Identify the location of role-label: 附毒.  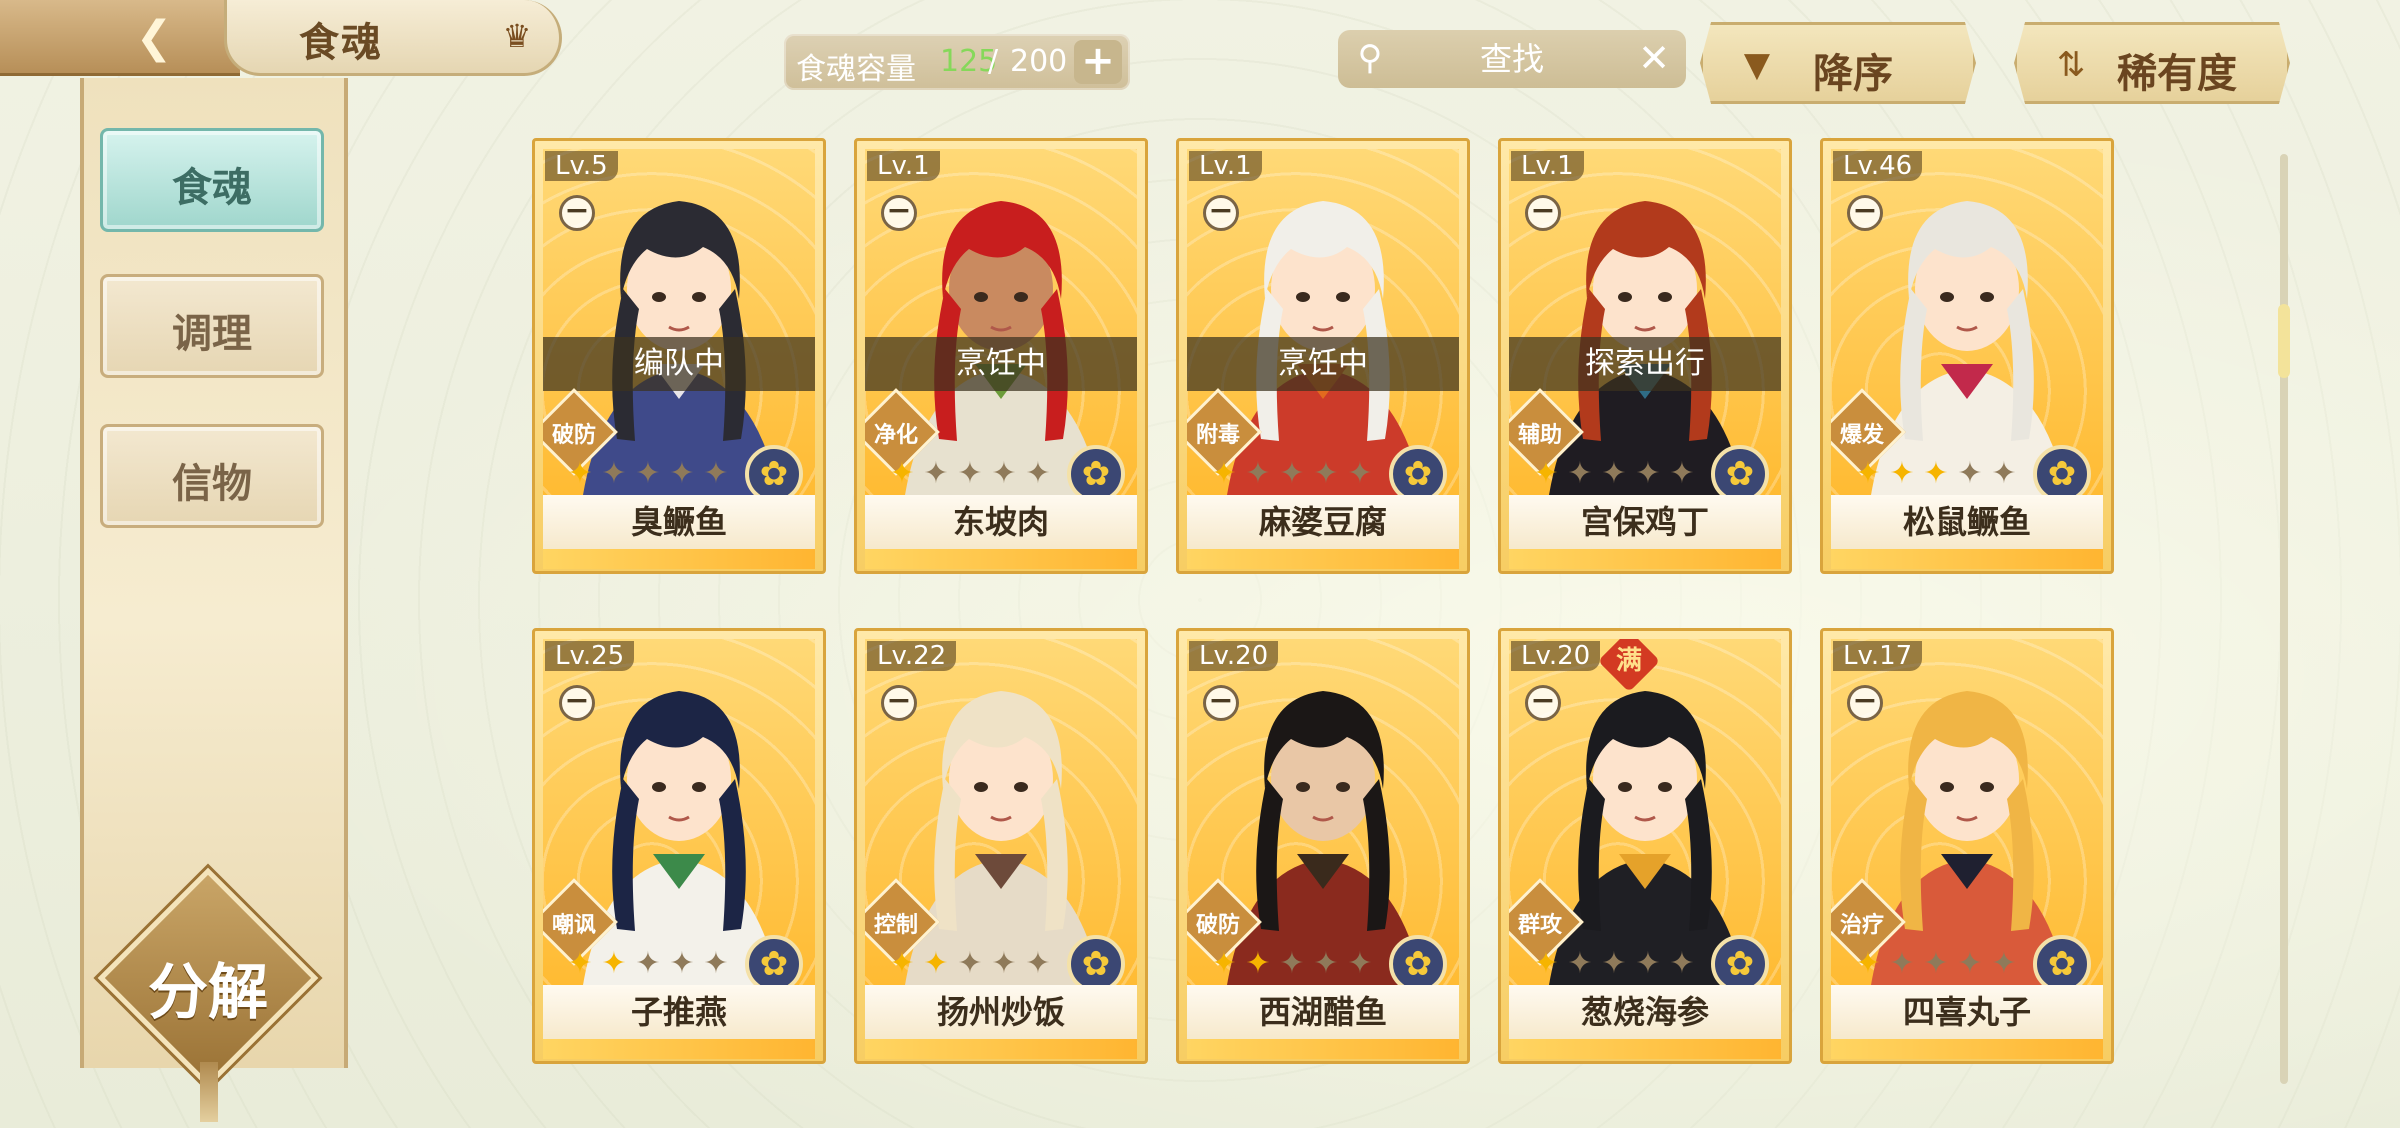
(1217, 435).